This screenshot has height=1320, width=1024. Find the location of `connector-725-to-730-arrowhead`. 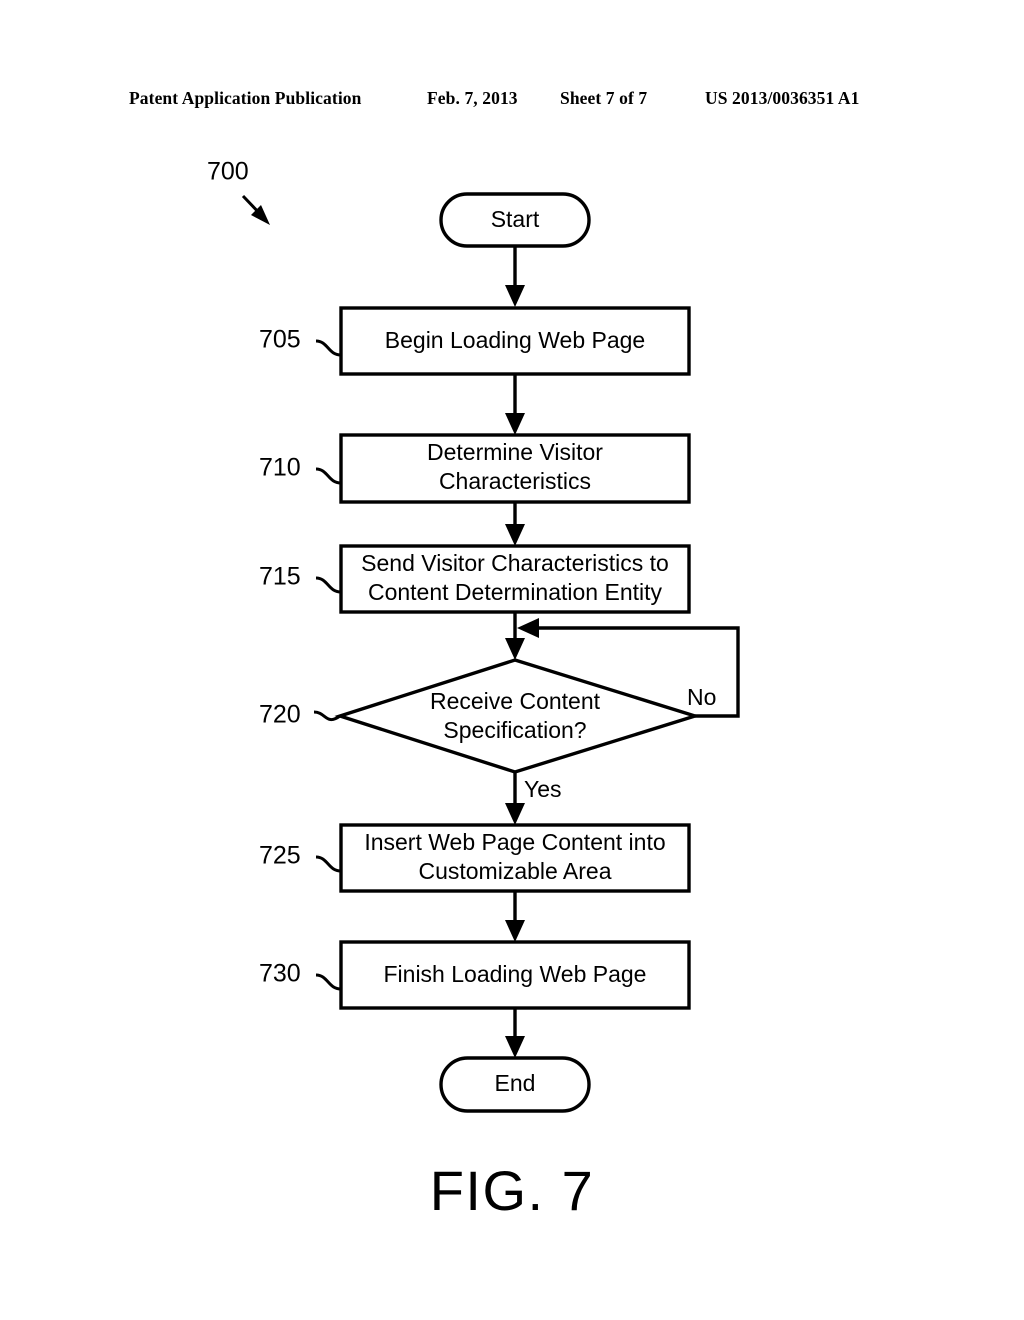

connector-725-to-730-arrowhead is located at coordinates (515, 931).